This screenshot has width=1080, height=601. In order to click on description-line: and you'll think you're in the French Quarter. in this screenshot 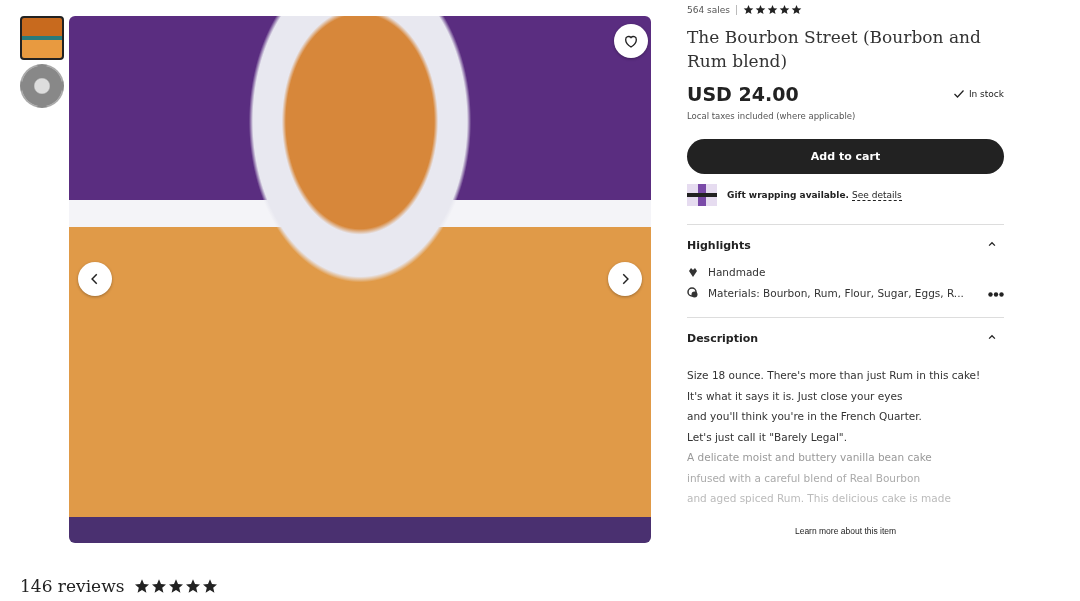, I will do `click(805, 416)`.